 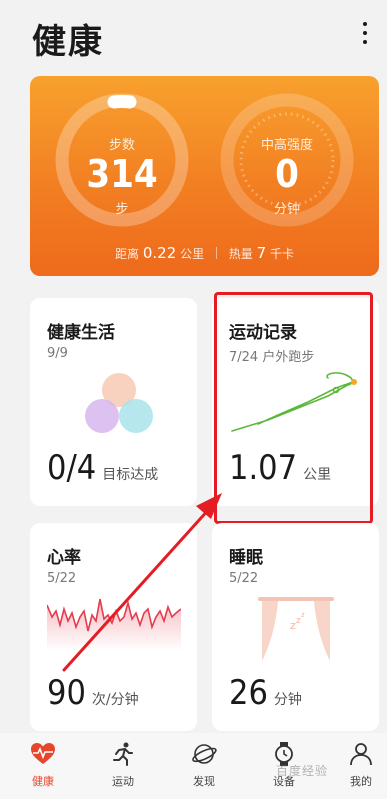 I want to click on watermark: 百度经验, so click(x=302, y=771).